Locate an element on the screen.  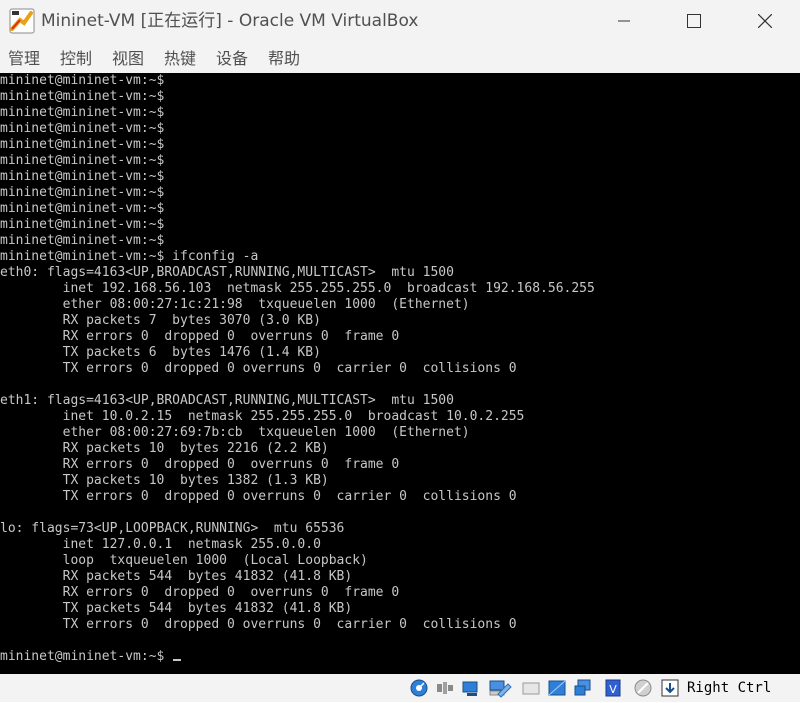
video-capture-icon is located at coordinates (583, 688).